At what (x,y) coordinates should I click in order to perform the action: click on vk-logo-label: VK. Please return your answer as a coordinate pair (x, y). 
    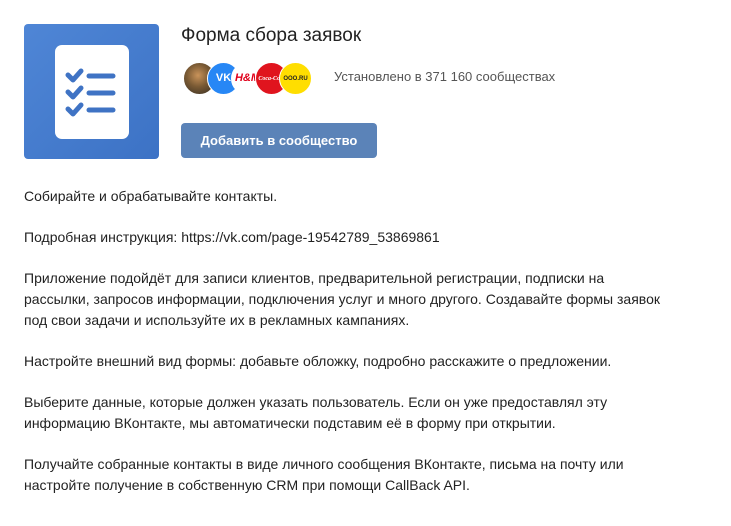
    Looking at the image, I should click on (223, 78).